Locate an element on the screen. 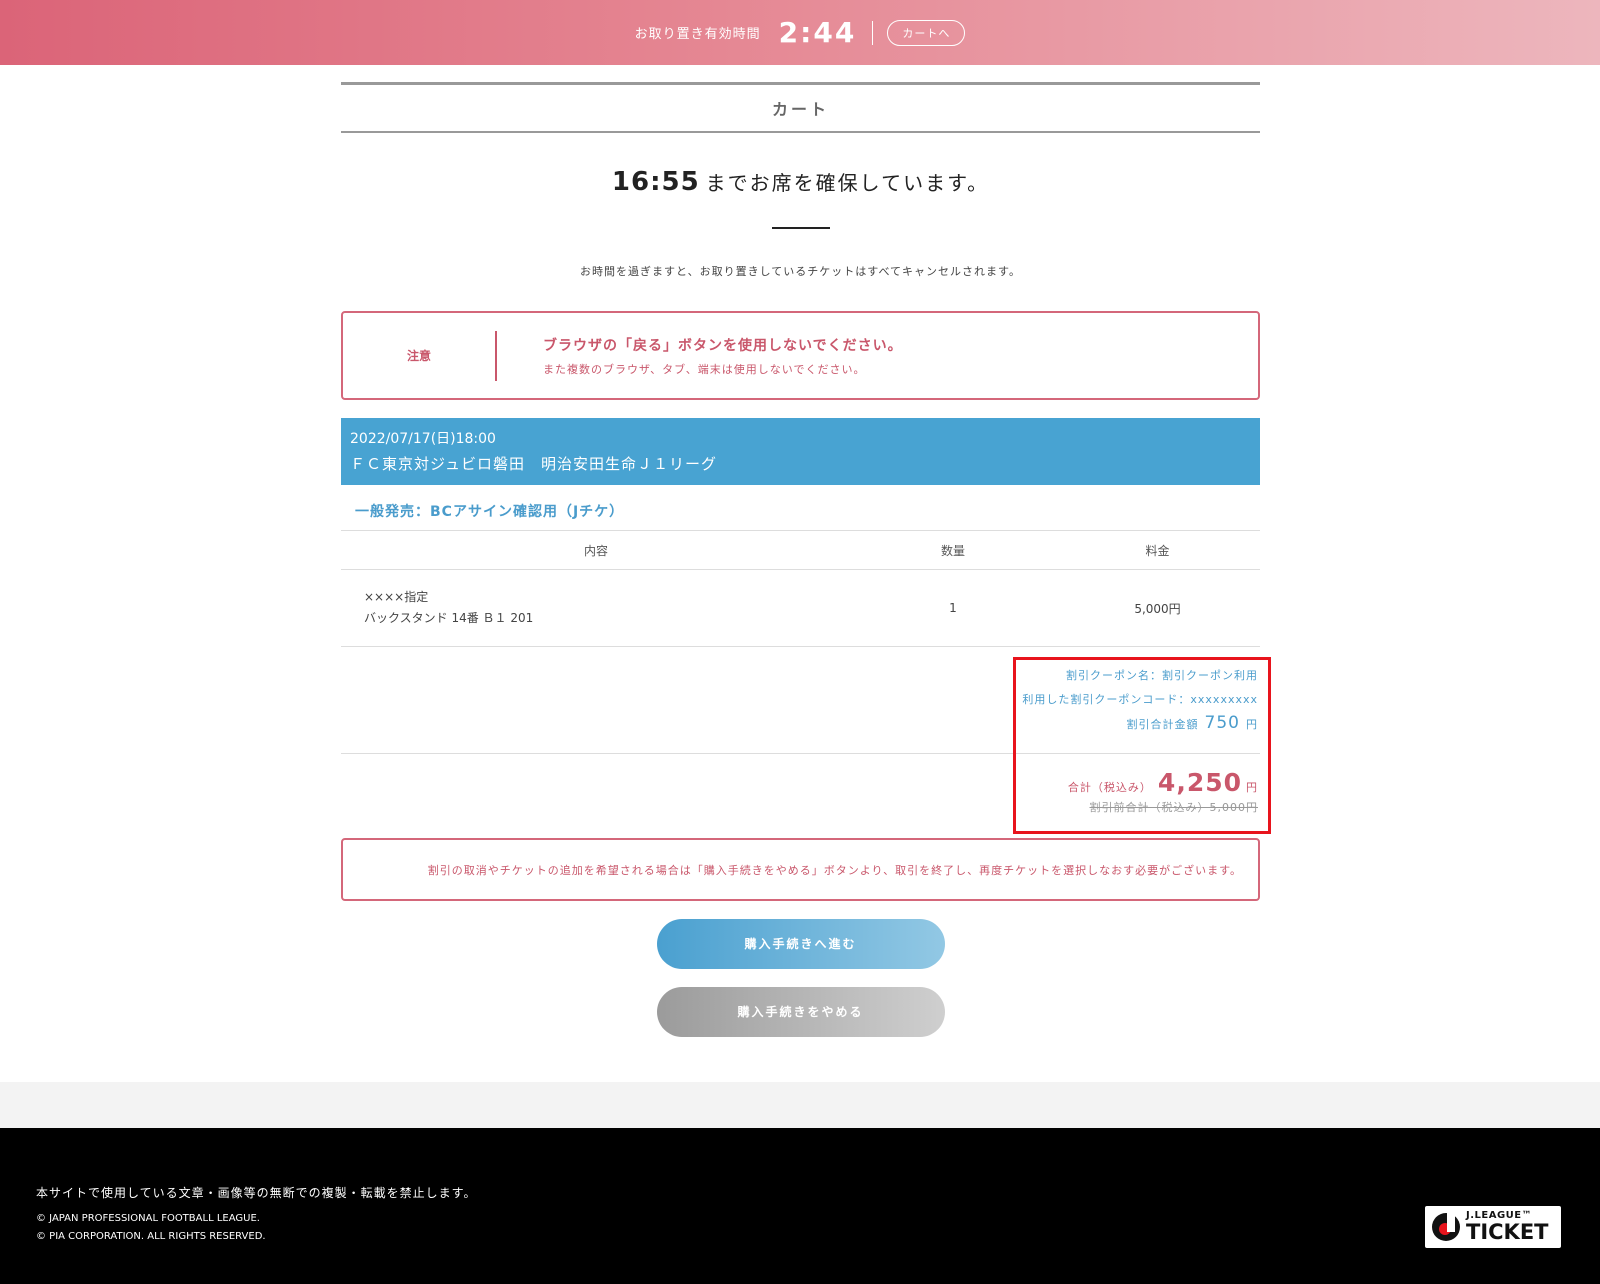 This screenshot has width=1600, height=1284. go-to-cart-button: カートへ is located at coordinates (926, 32).